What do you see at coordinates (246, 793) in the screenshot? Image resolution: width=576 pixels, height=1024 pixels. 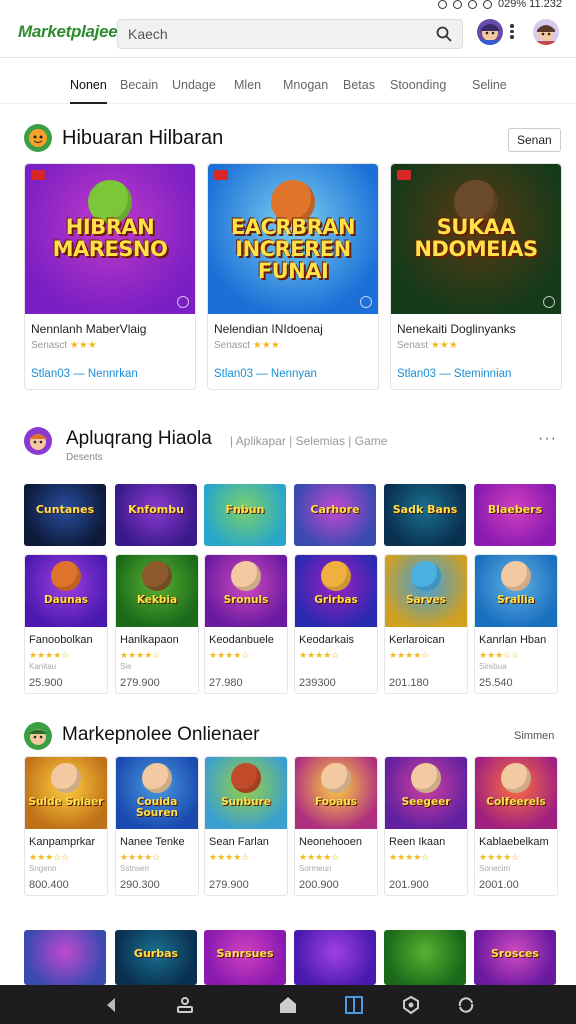 I see `game-card-art: Sunbure` at bounding box center [246, 793].